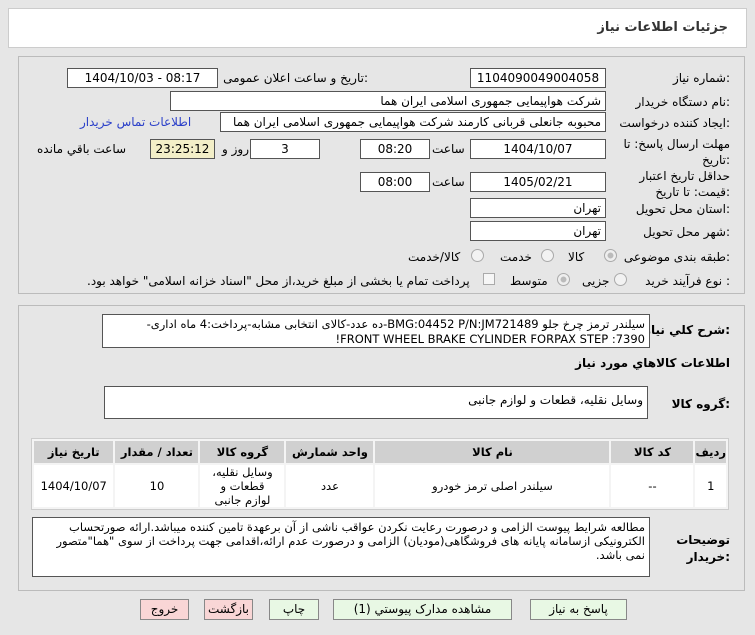 This screenshot has width=755, height=635. I want to click on category-radio-service, so click(547, 255).